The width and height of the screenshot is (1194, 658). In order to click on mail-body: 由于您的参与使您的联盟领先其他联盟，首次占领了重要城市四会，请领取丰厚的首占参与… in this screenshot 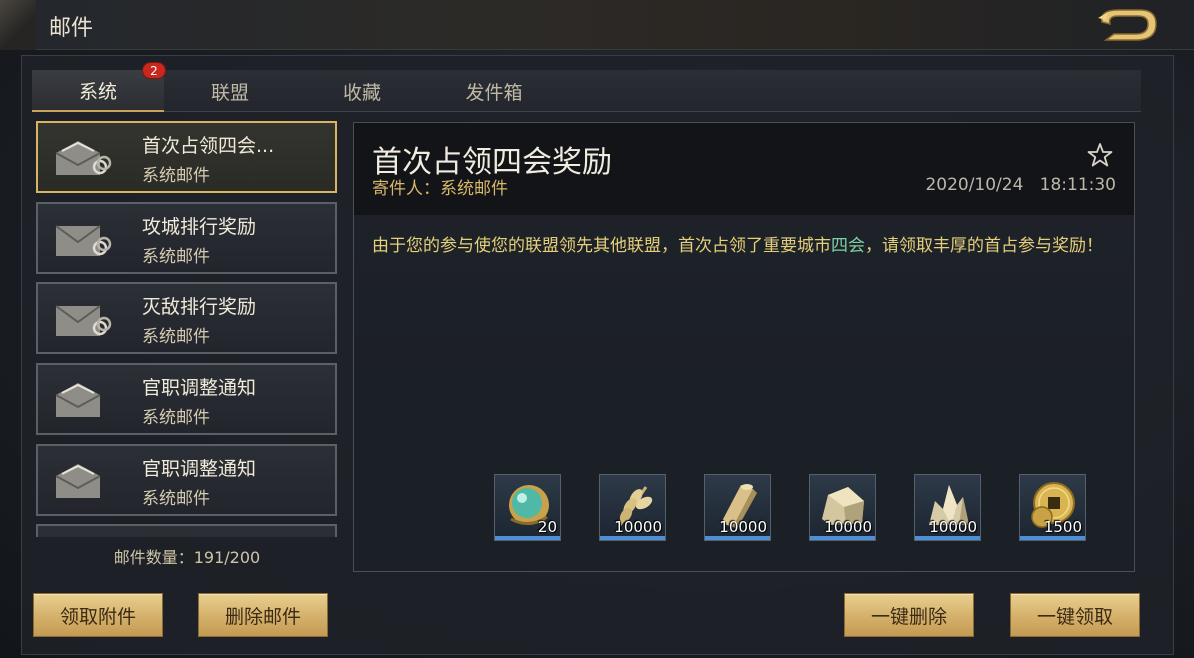, I will do `click(747, 246)`.